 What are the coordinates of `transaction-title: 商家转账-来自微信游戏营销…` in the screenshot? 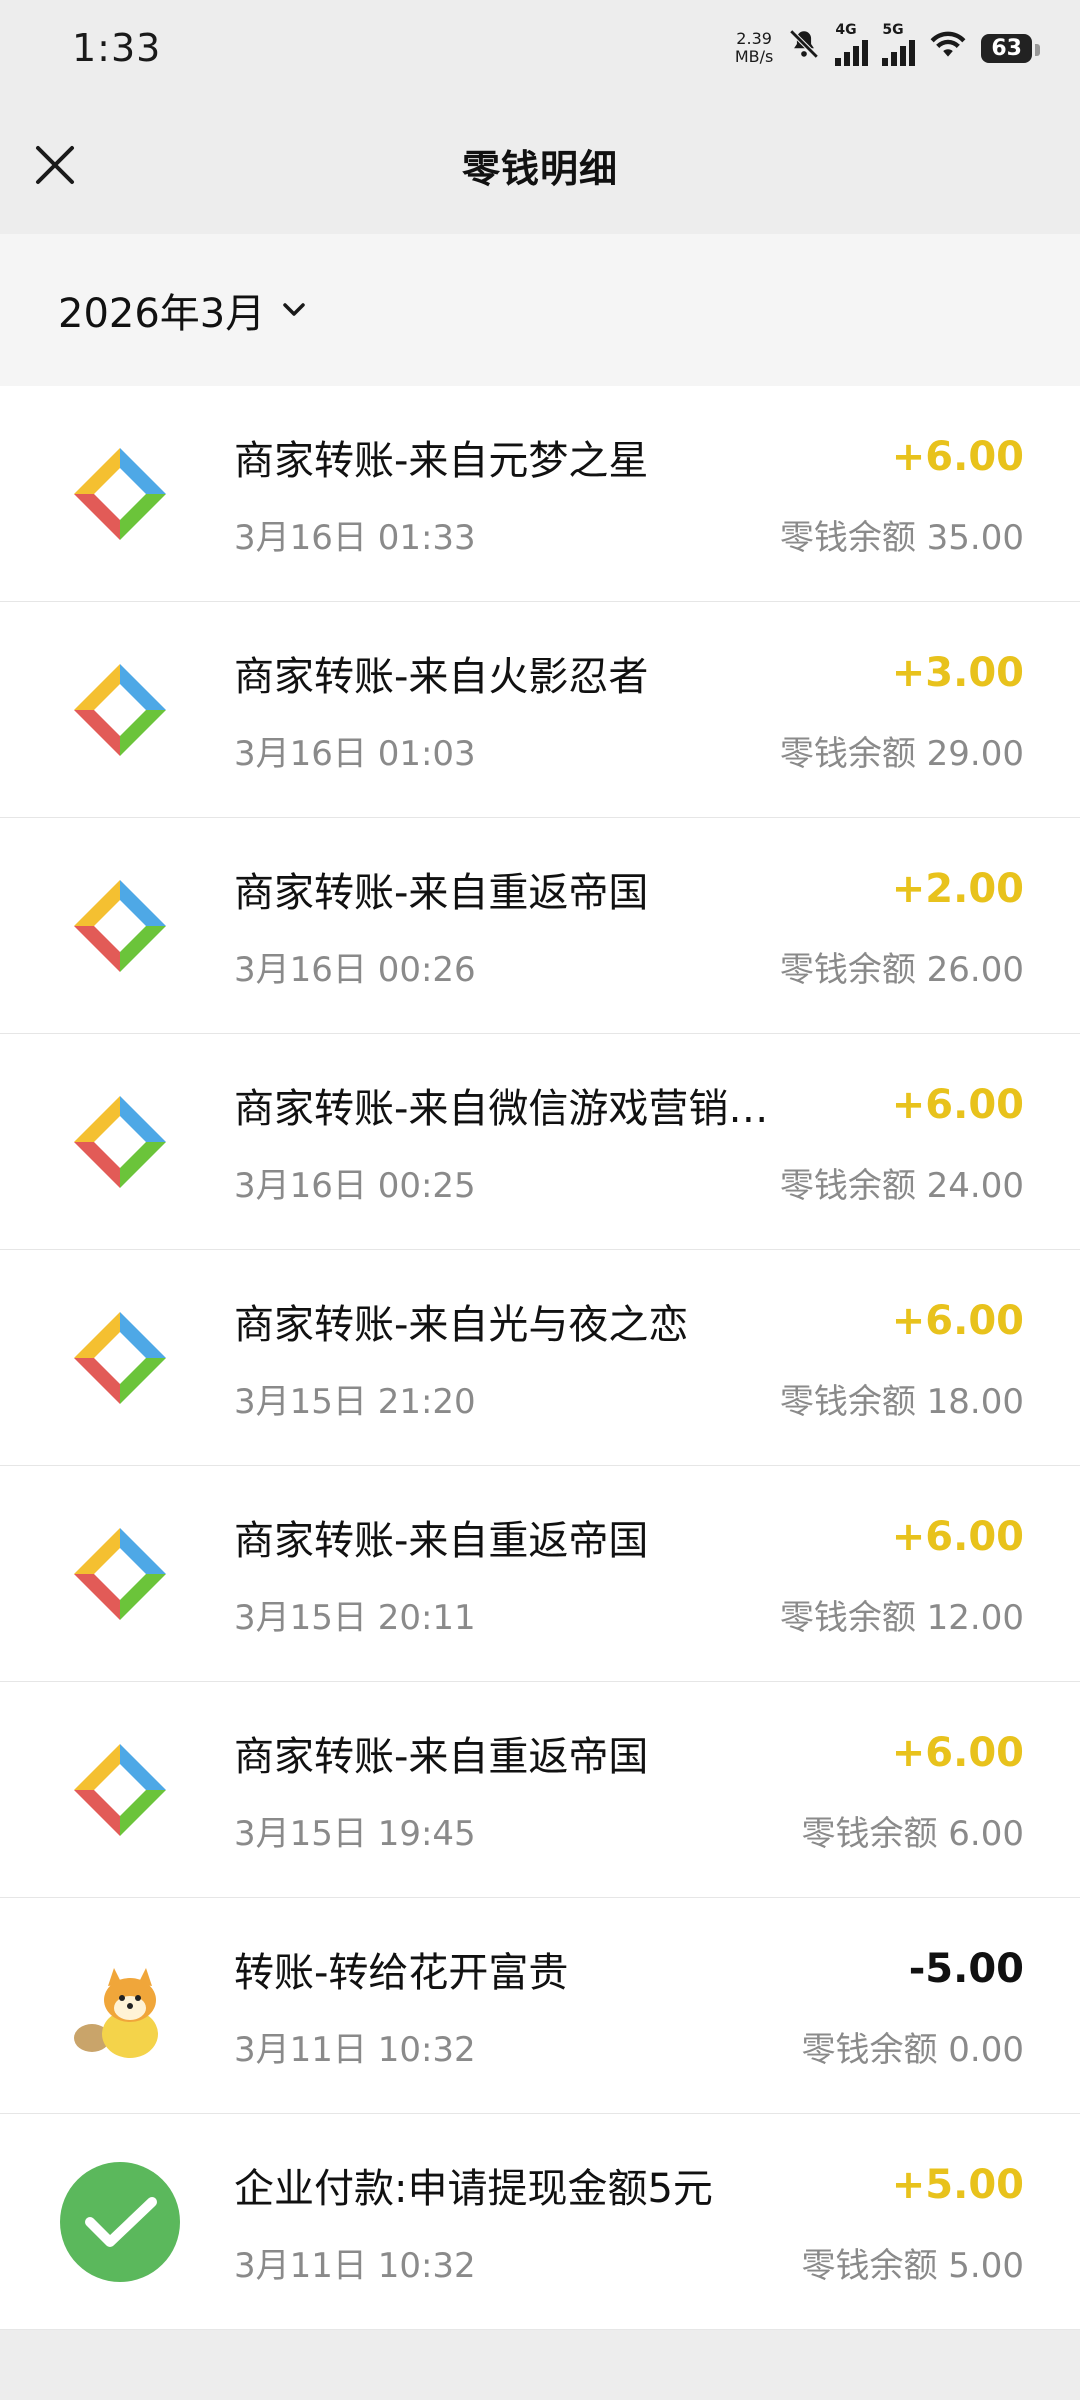 It's located at (501, 1109).